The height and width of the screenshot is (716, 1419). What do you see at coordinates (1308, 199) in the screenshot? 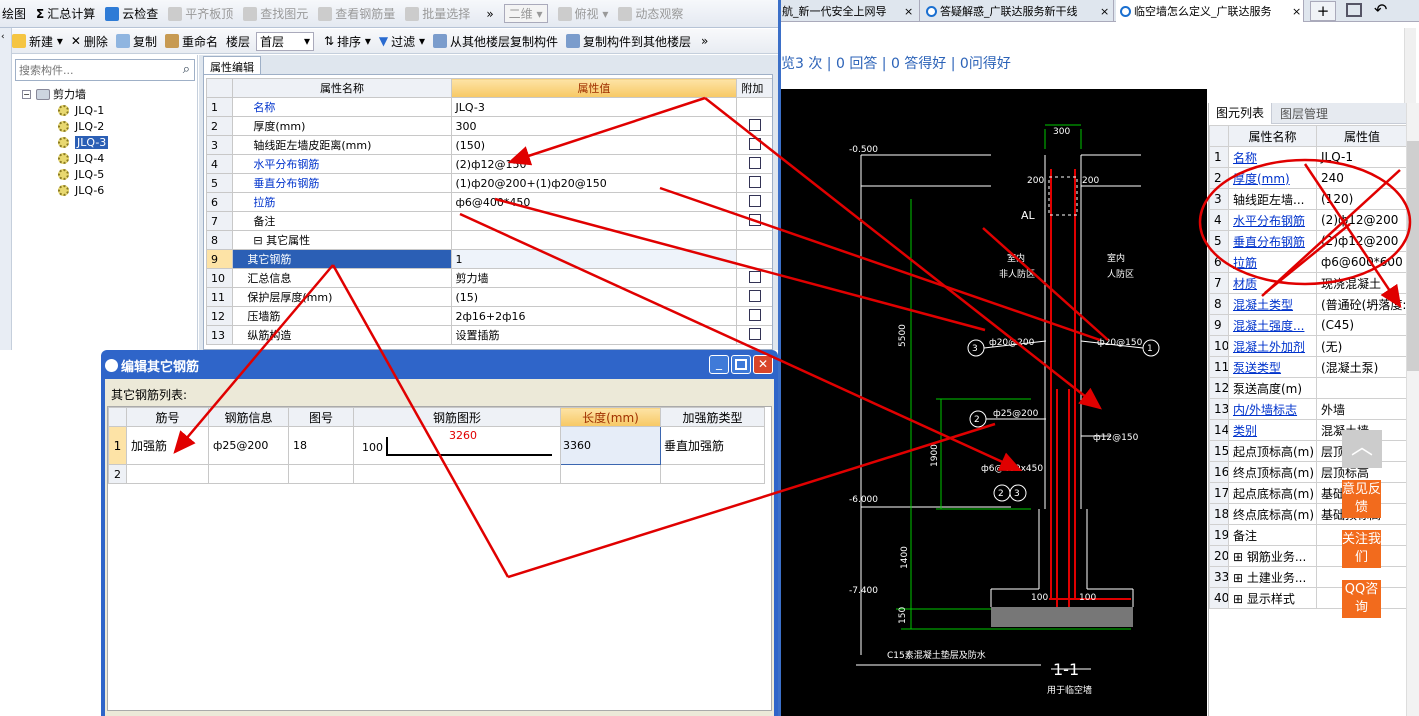
I see `right-property-row: 3 轴线距左墙... (120)` at bounding box center [1308, 199].